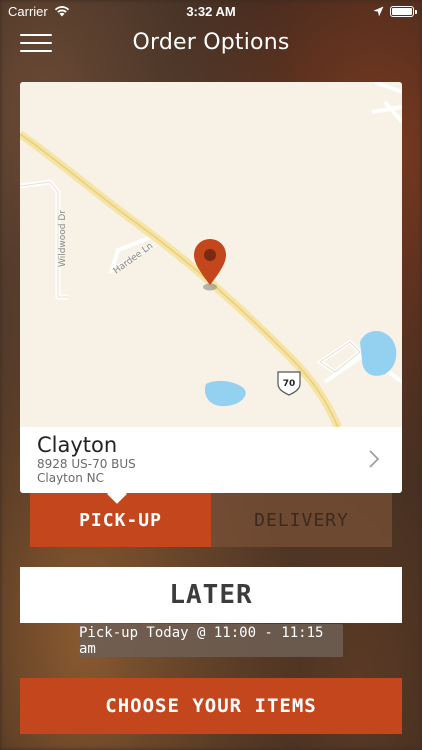 This screenshot has height=750, width=422. I want to click on header: Order Options, so click(211, 42).